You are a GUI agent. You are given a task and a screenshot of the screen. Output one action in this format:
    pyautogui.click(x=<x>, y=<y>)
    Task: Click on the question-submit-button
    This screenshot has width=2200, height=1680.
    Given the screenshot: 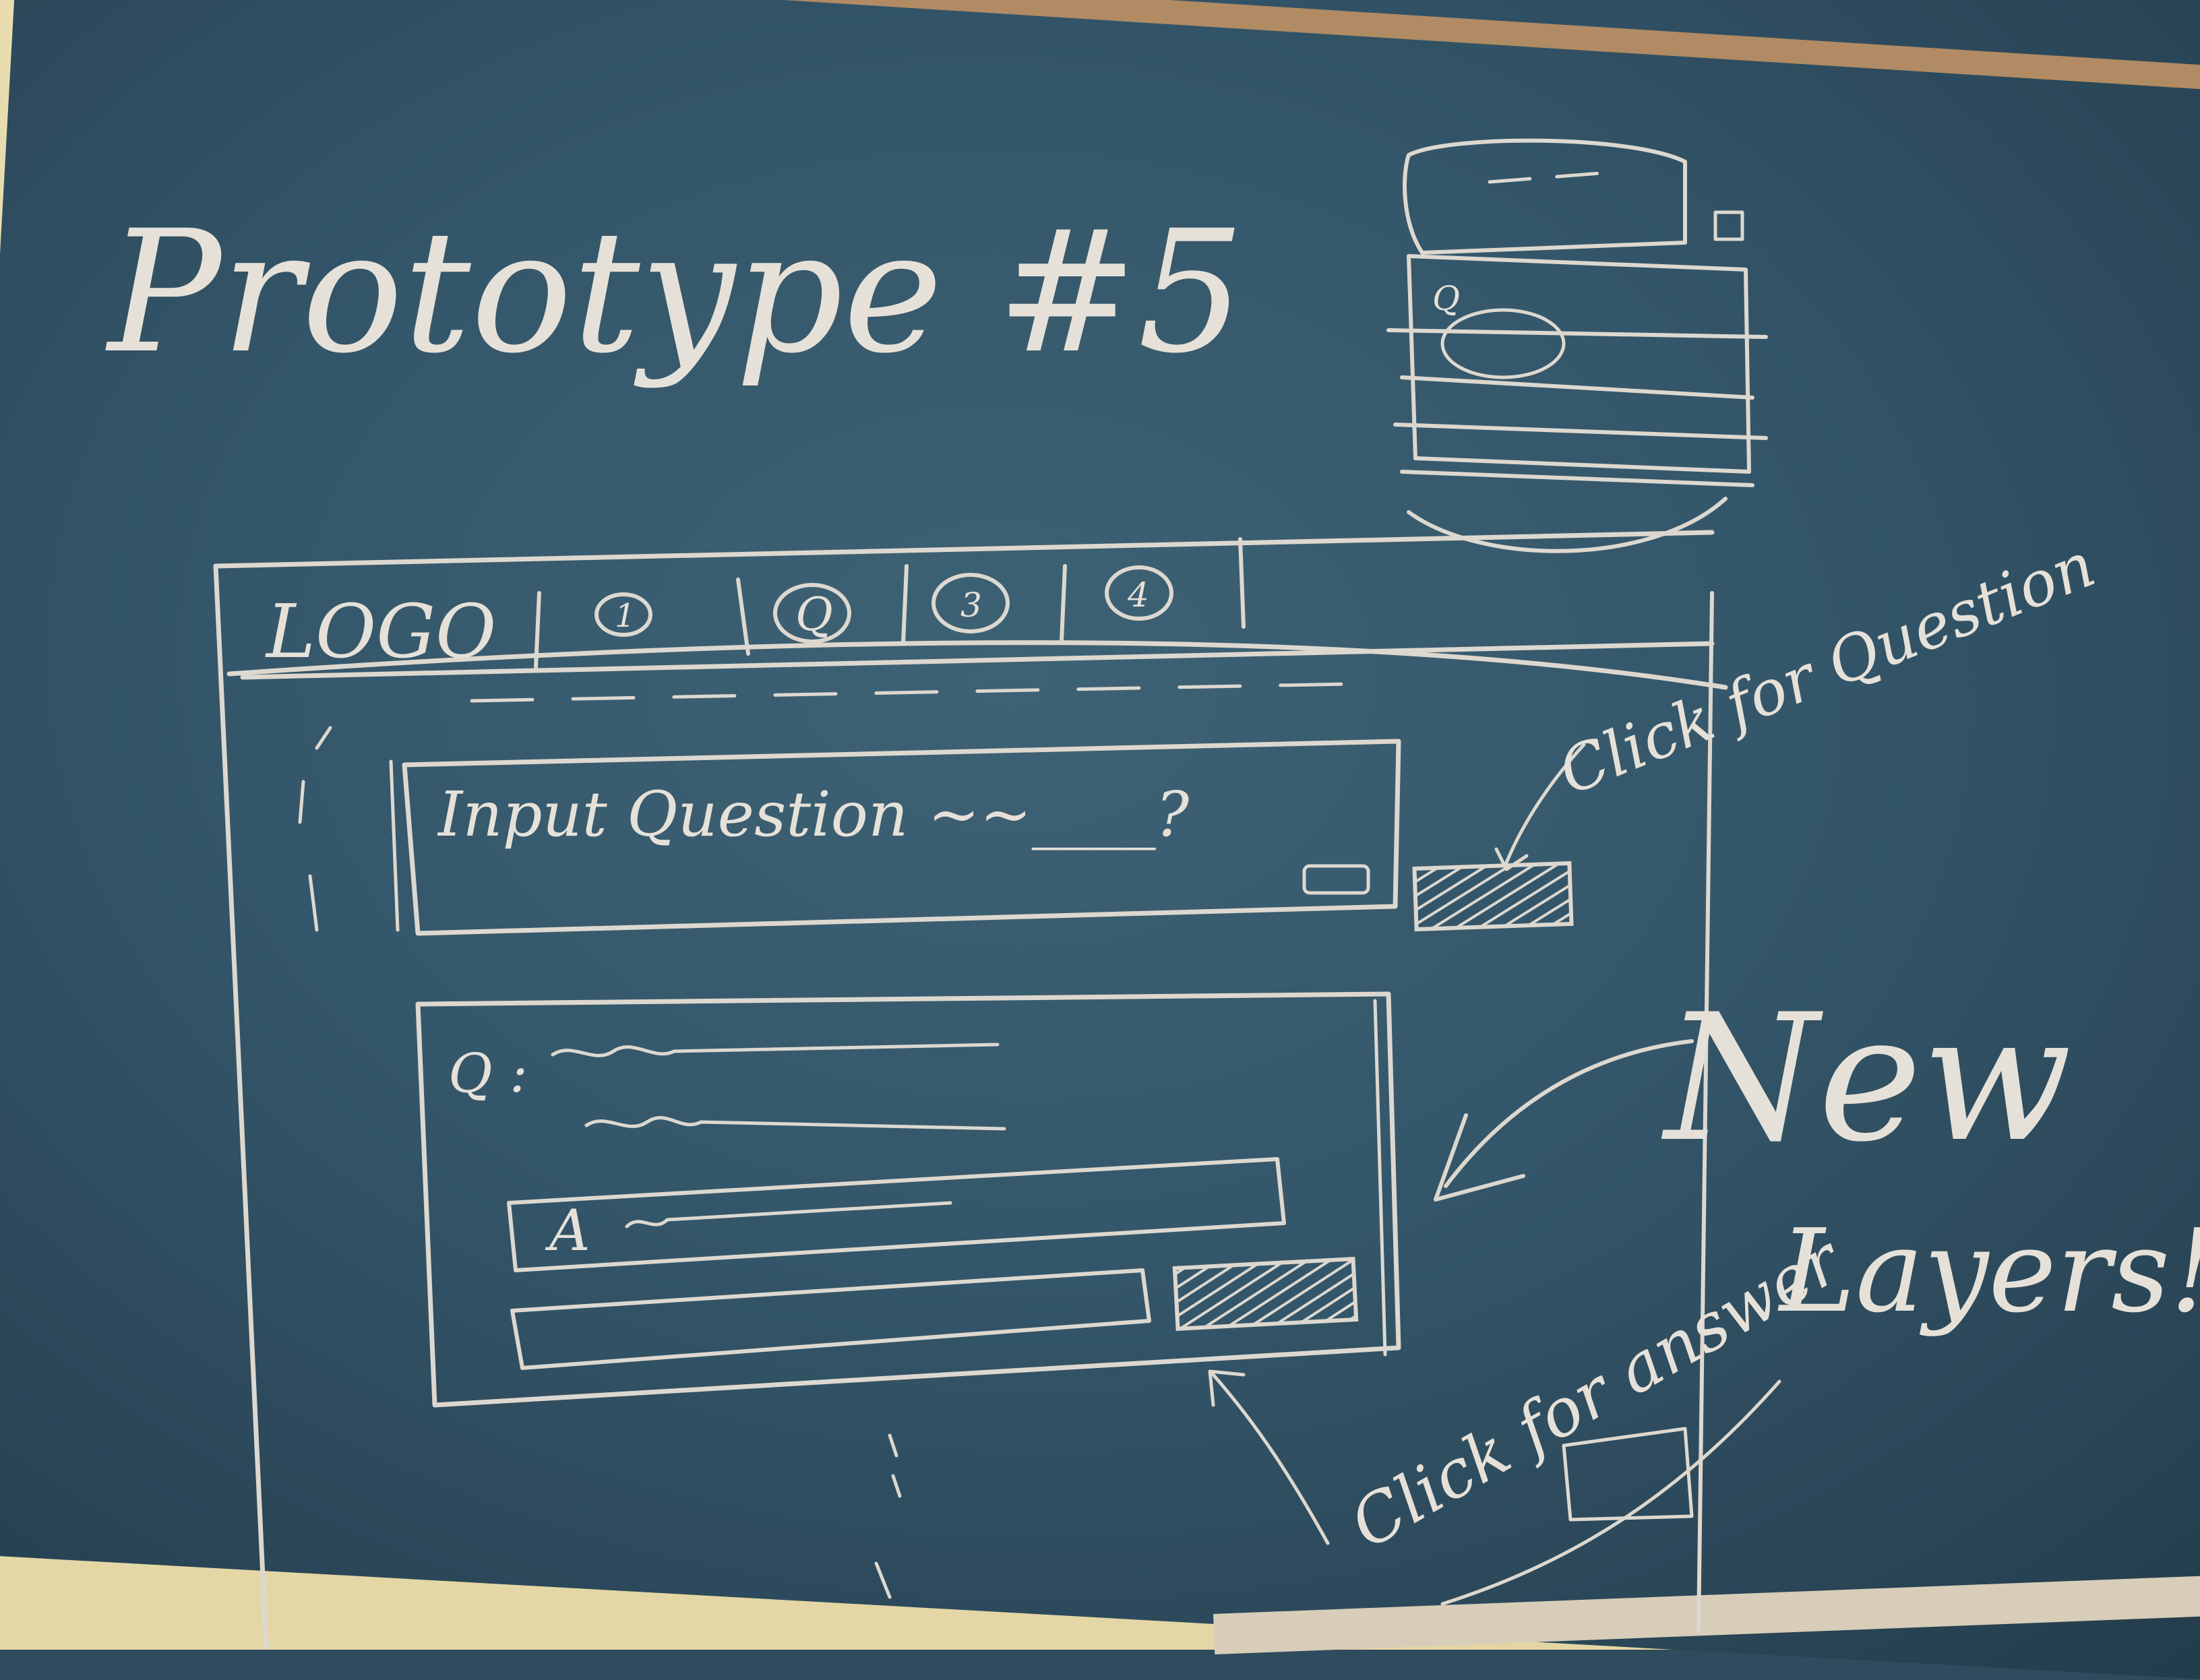 What is the action you would take?
    pyautogui.click(x=1493, y=896)
    